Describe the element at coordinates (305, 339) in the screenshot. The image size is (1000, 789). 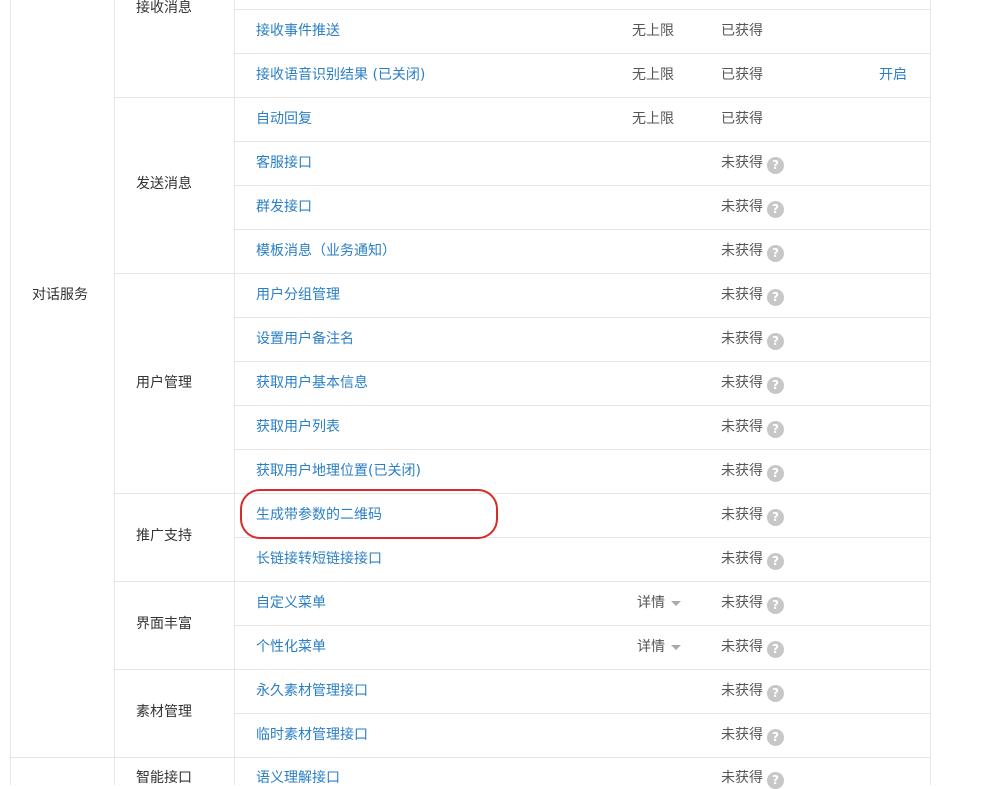
I see `item-link: 设置用户备注名` at that location.